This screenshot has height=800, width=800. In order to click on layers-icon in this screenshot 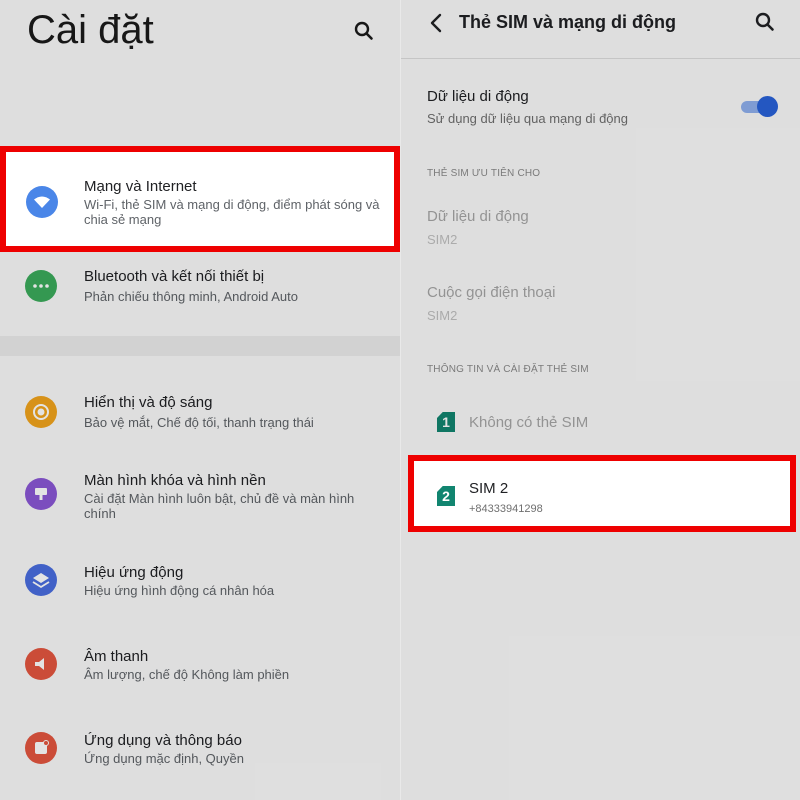, I will do `click(41, 580)`.